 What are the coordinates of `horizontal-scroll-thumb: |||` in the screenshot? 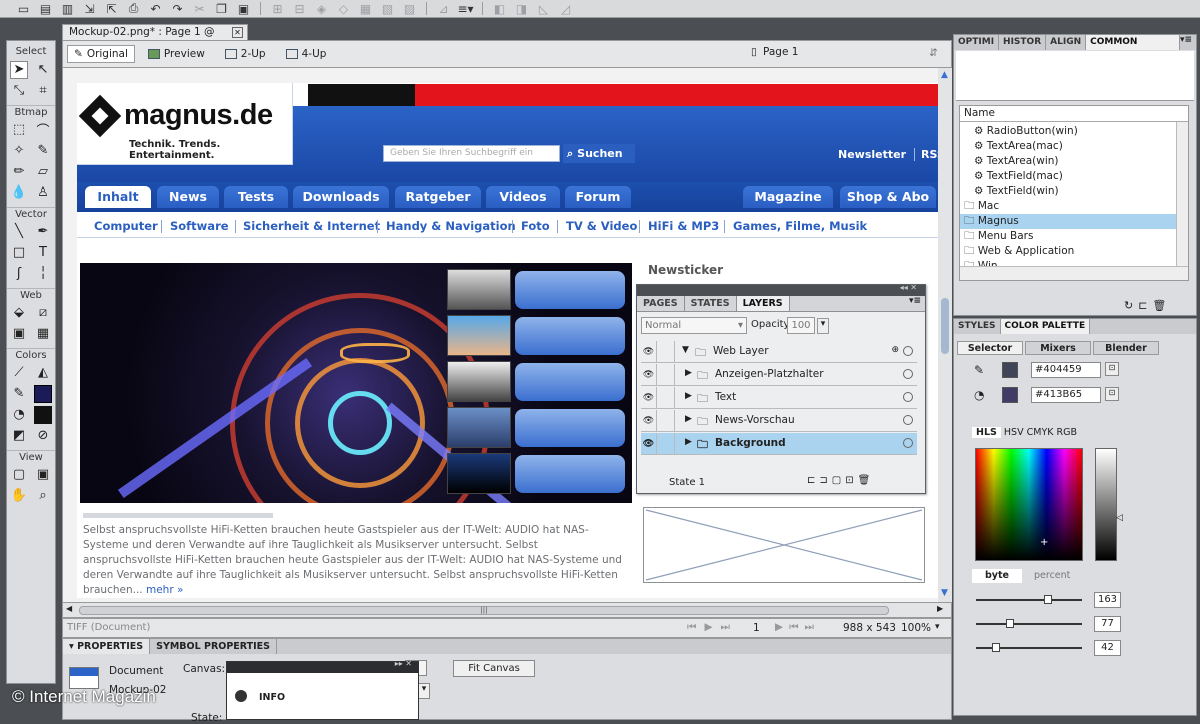 It's located at (484, 610).